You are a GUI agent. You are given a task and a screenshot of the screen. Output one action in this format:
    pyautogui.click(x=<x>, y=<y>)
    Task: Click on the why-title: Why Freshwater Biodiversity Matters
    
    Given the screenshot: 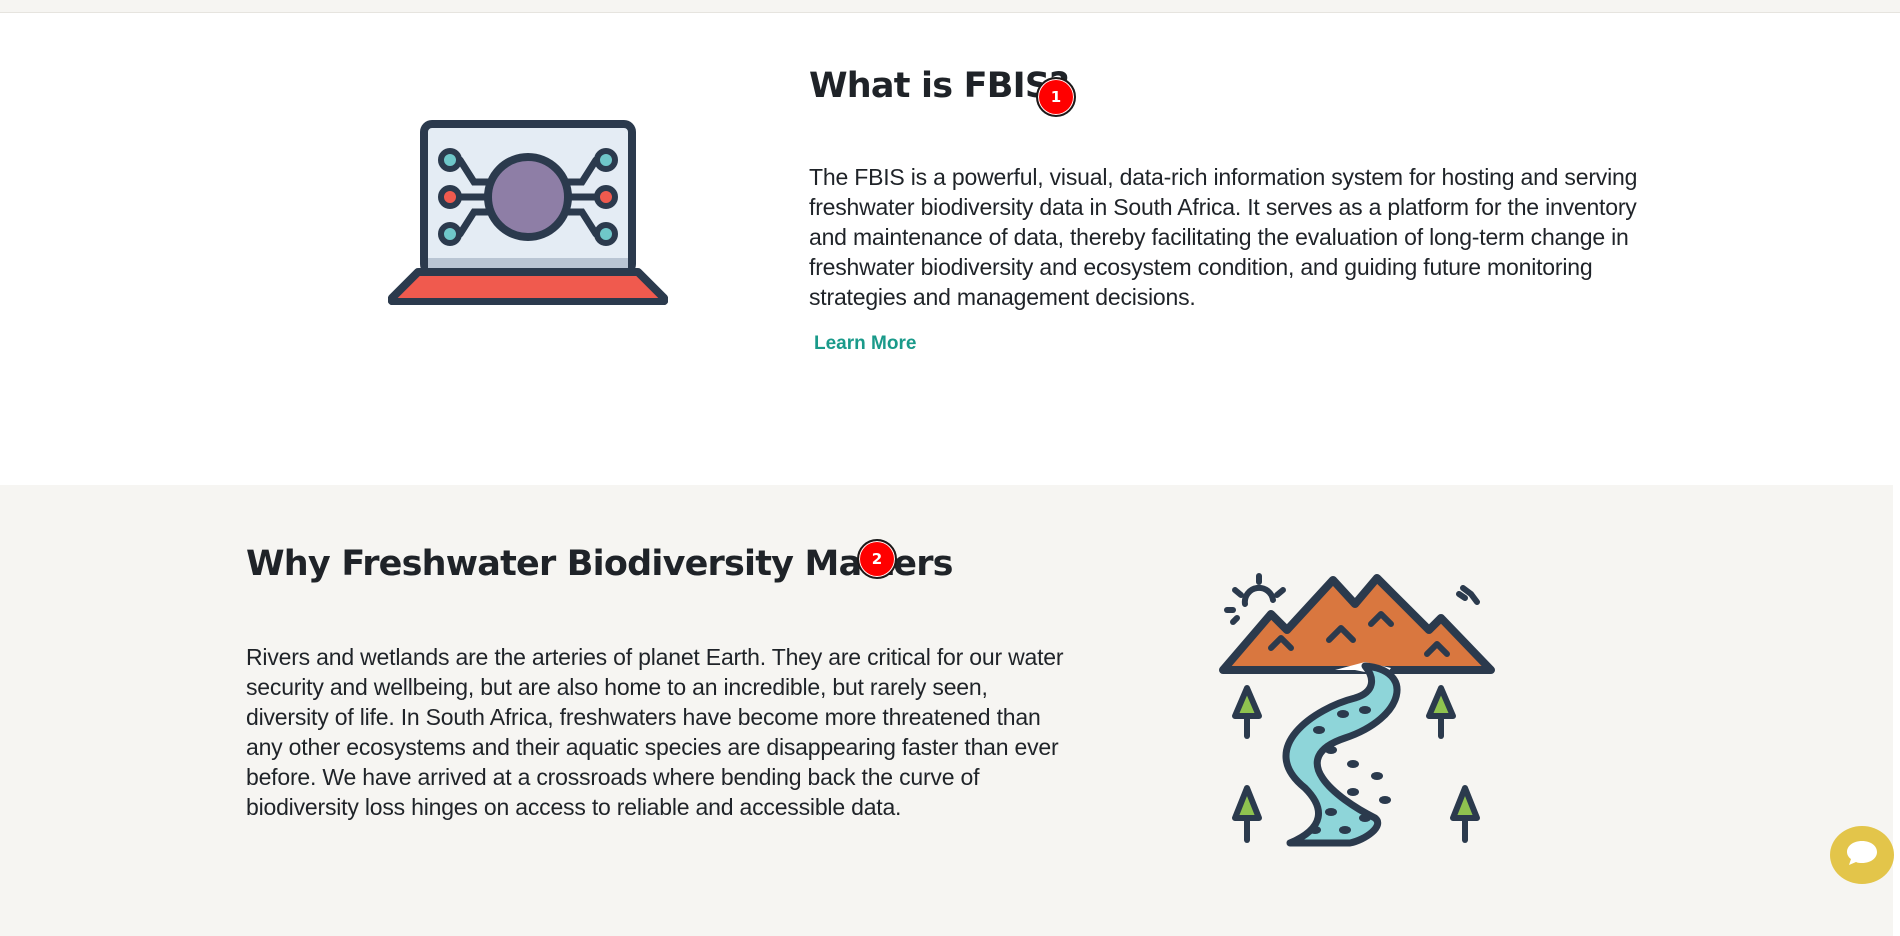 What is the action you would take?
    pyautogui.click(x=600, y=564)
    